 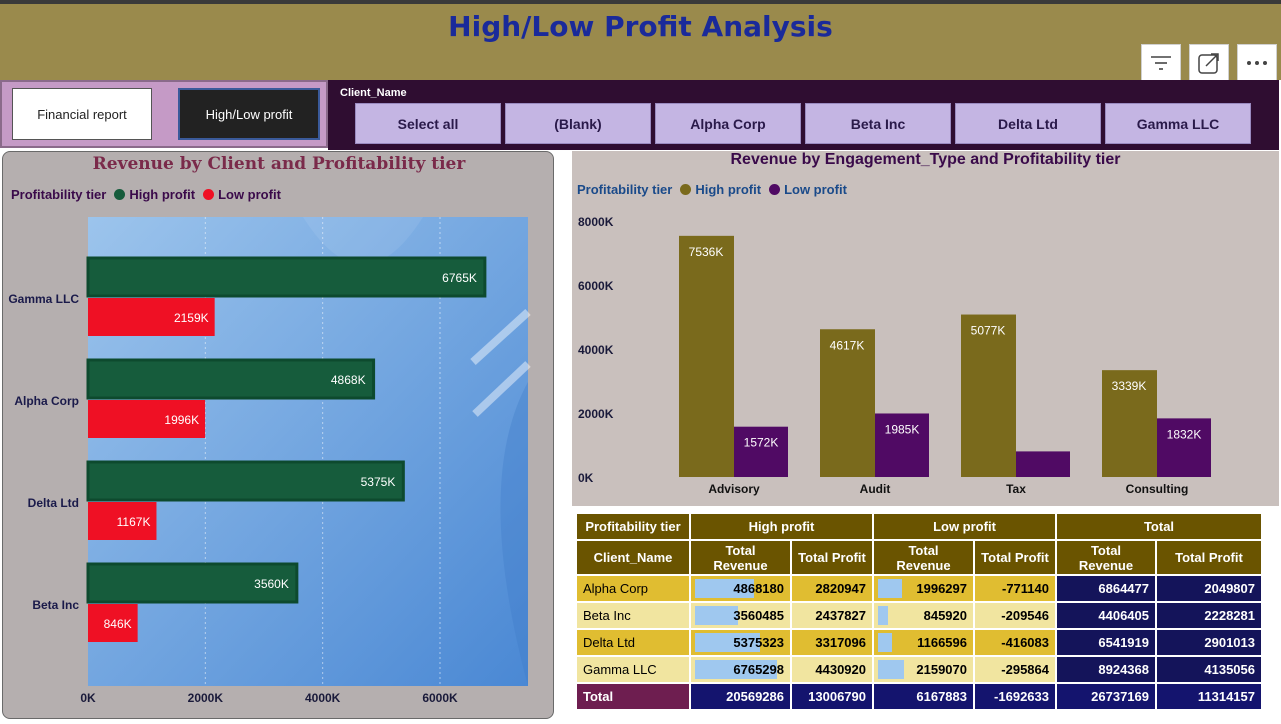 I want to click on data-label-low-profit: 2159K, so click(x=191, y=318).